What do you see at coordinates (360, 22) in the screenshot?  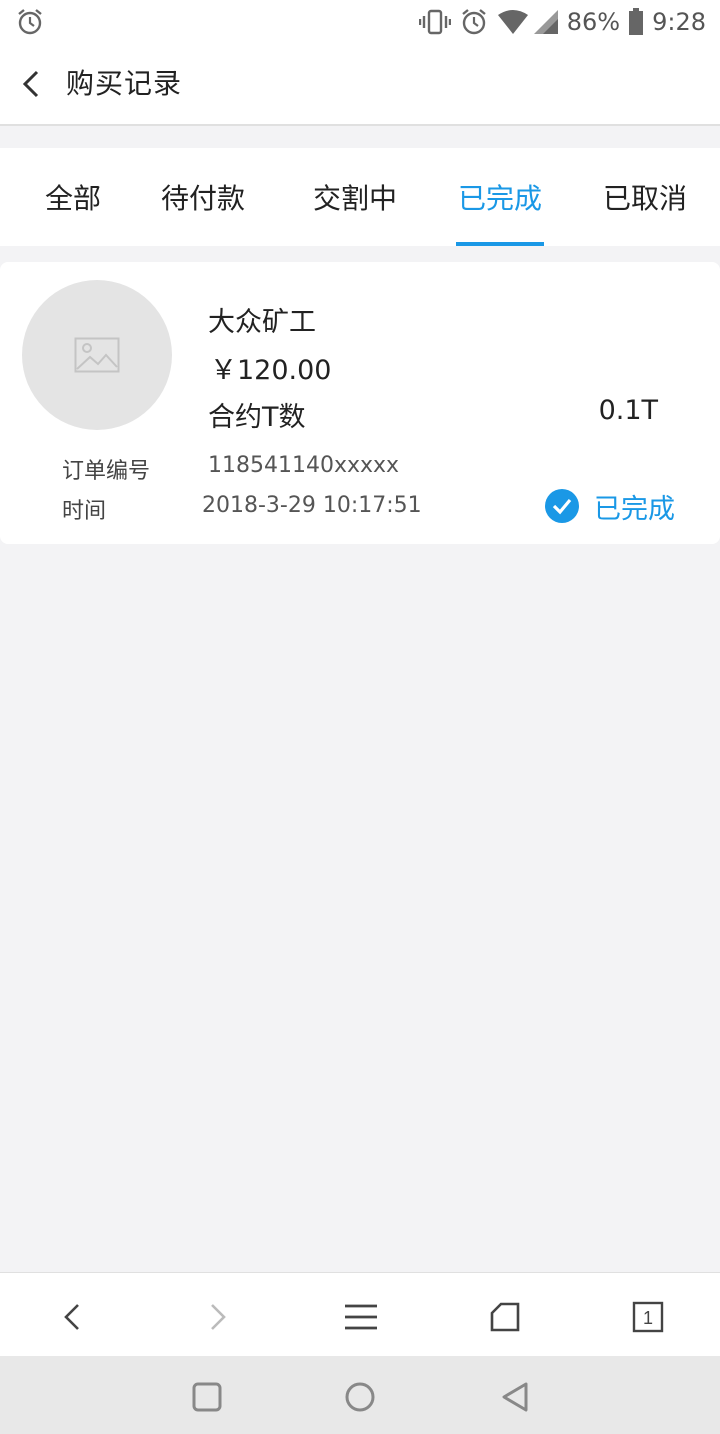 I see `status-bar: 86% 9:28` at bounding box center [360, 22].